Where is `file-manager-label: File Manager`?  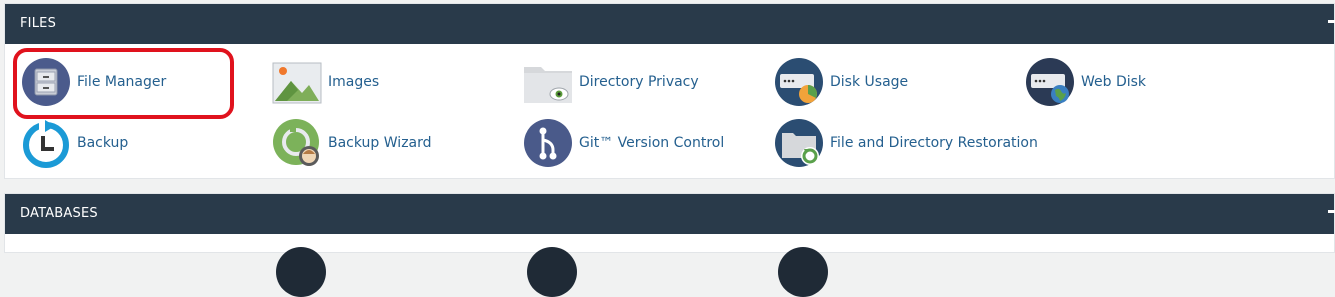
file-manager-label: File Manager is located at coordinates (122, 82).